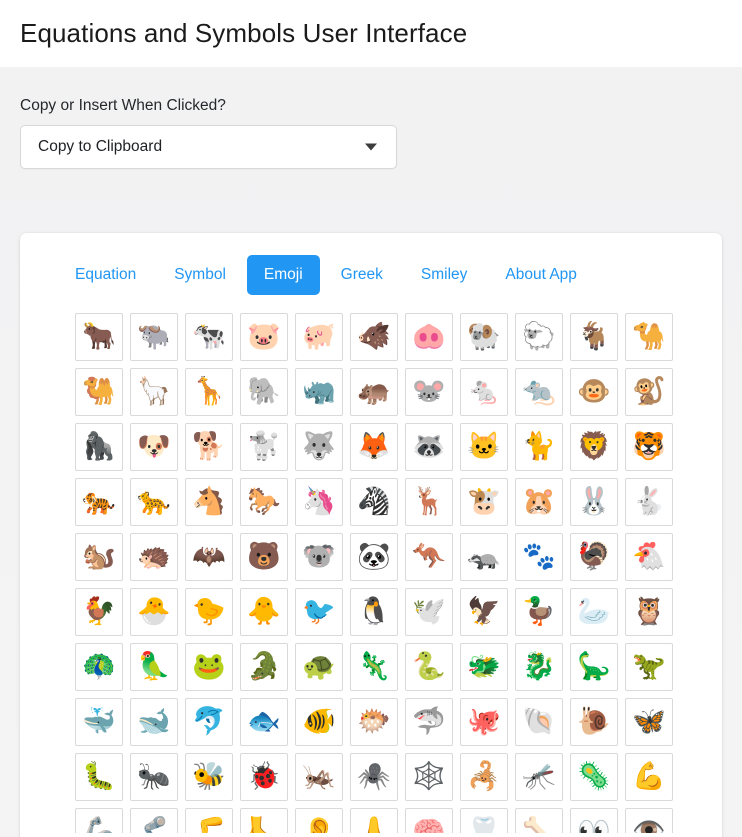 The image size is (742, 837). I want to click on emoji-cell-baby-chick: 🐤, so click(209, 611).